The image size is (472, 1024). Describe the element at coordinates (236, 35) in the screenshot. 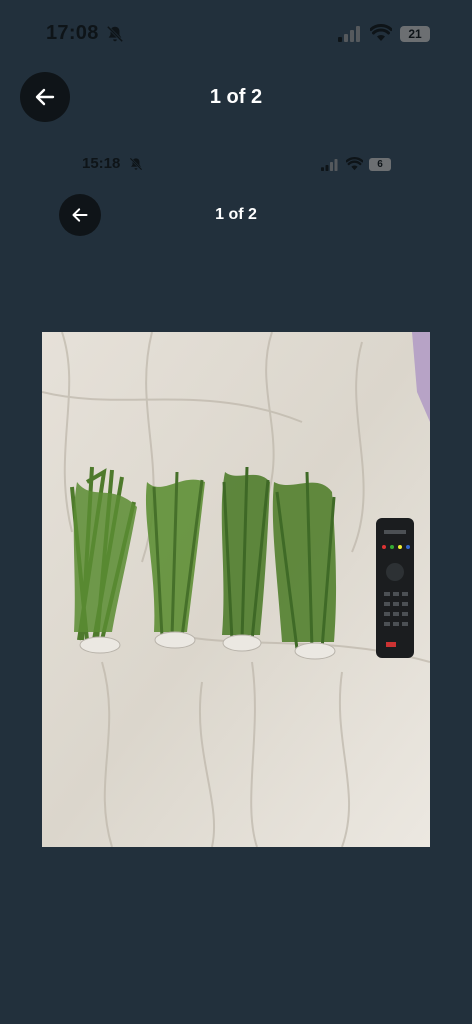

I see `status-bar: 17:08 21` at that location.